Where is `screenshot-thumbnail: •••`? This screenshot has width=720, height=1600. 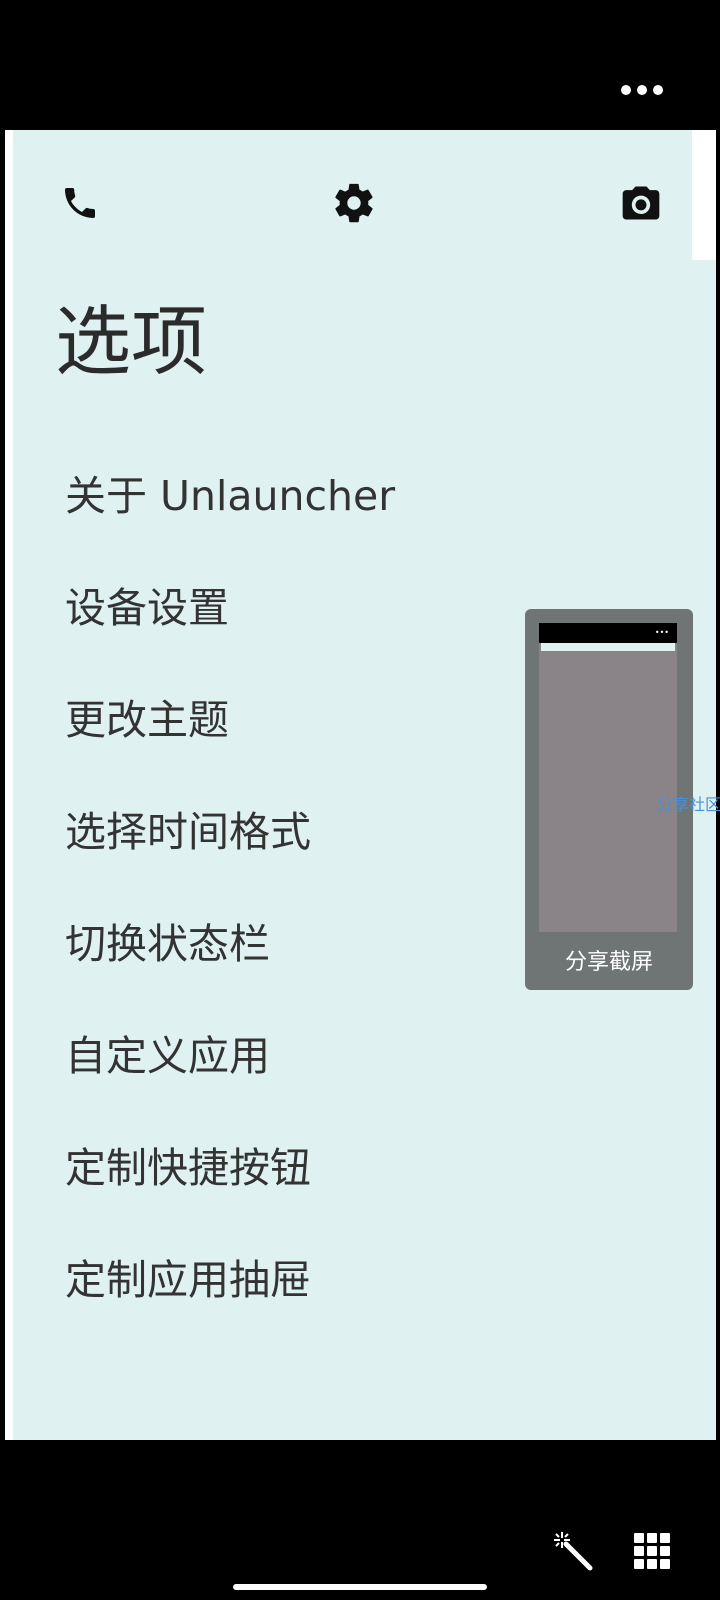 screenshot-thumbnail: ••• is located at coordinates (608, 777).